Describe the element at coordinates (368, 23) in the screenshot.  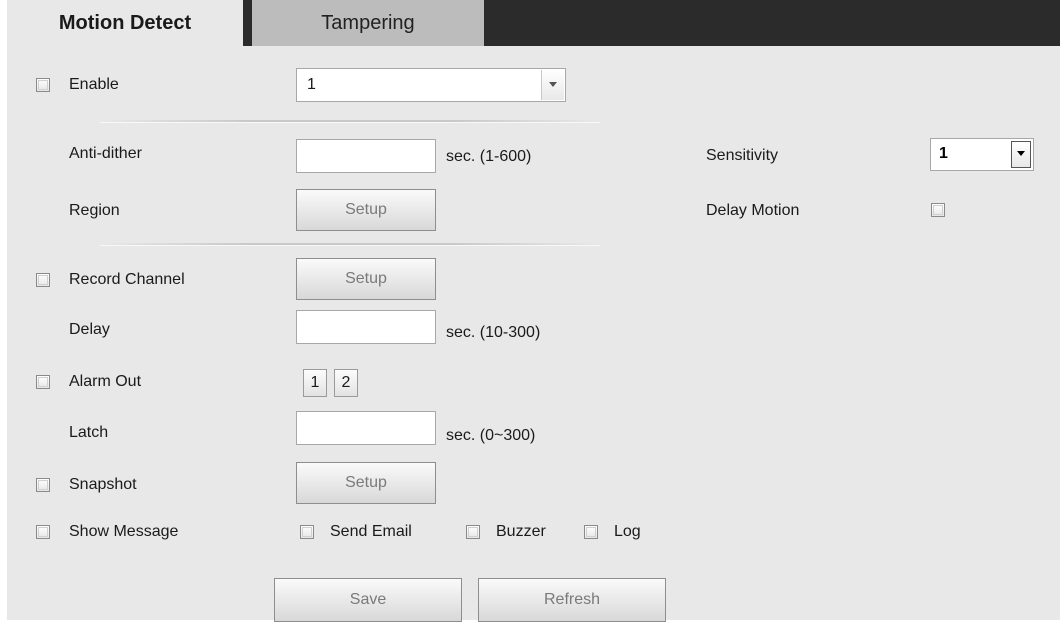
I see `tab-tampering: Tampering` at that location.